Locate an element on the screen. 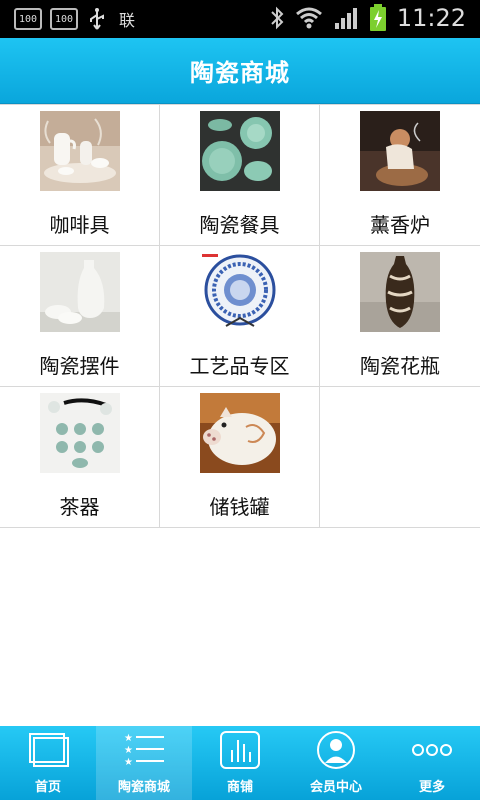 Image resolution: width=480 pixels, height=800 pixels. tab-member-center: 会员中心 is located at coordinates (336, 763).